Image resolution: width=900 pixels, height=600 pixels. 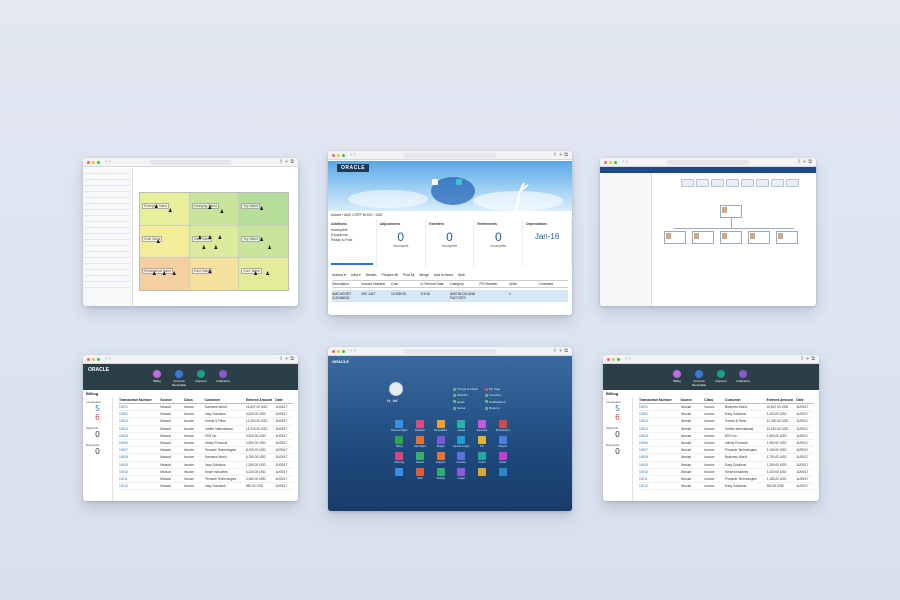 What do you see at coordinates (461, 442) in the screenshot?
I see `app-tile: General Ledger` at bounding box center [461, 442].